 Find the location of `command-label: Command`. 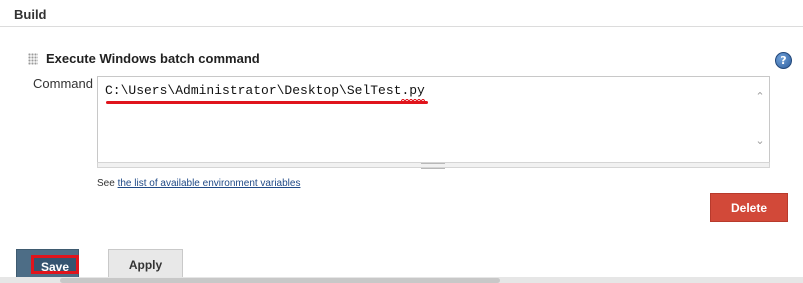

command-label: Command is located at coordinates (63, 83).